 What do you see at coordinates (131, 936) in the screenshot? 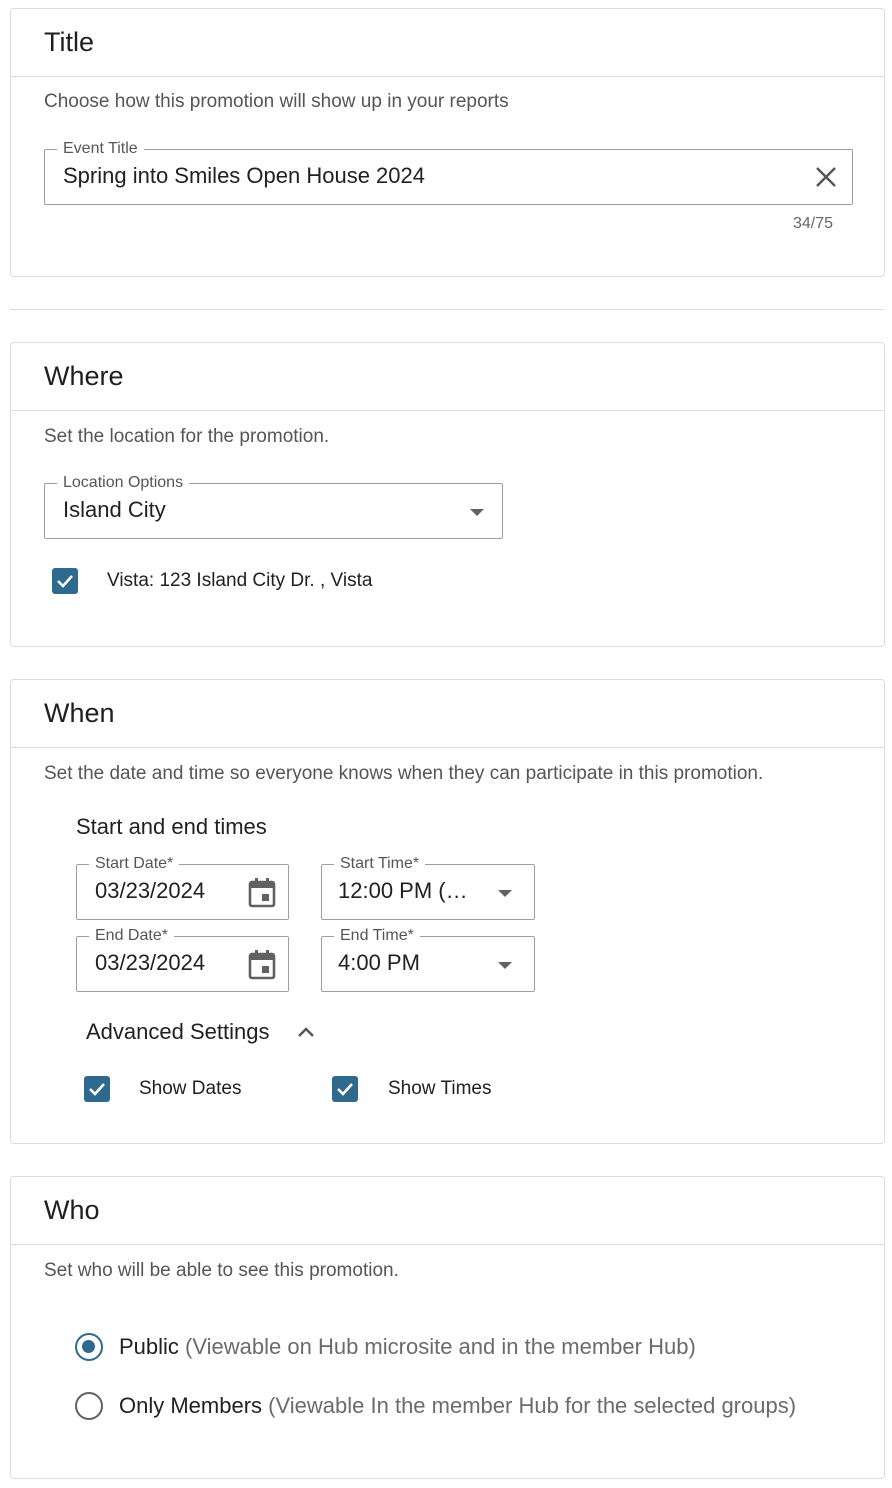
I see `end-date-label: End Date*` at bounding box center [131, 936].